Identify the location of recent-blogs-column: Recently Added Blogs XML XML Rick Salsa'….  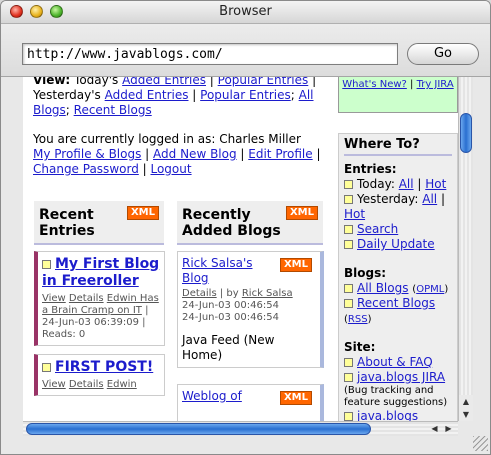
(250, 311).